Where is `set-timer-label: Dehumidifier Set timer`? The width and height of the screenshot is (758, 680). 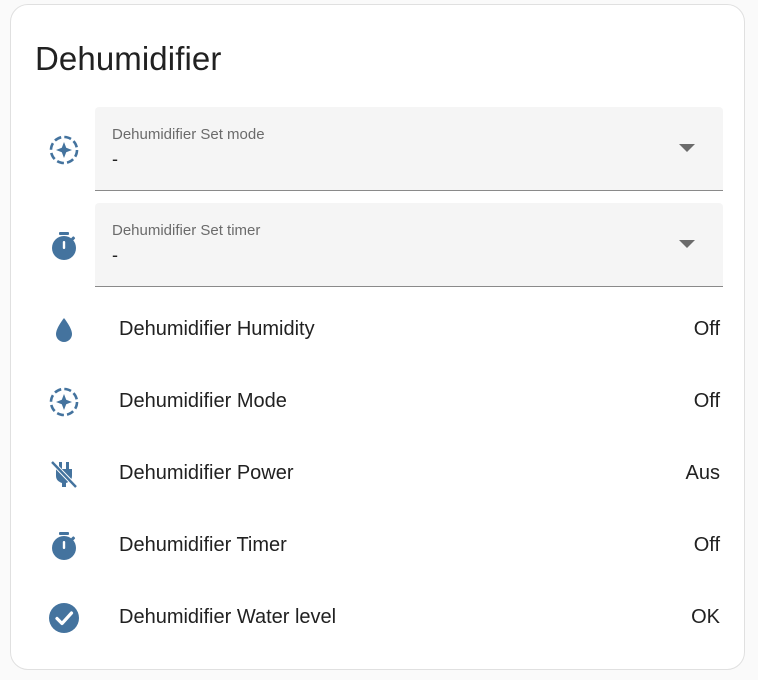 set-timer-label: Dehumidifier Set timer is located at coordinates (186, 230).